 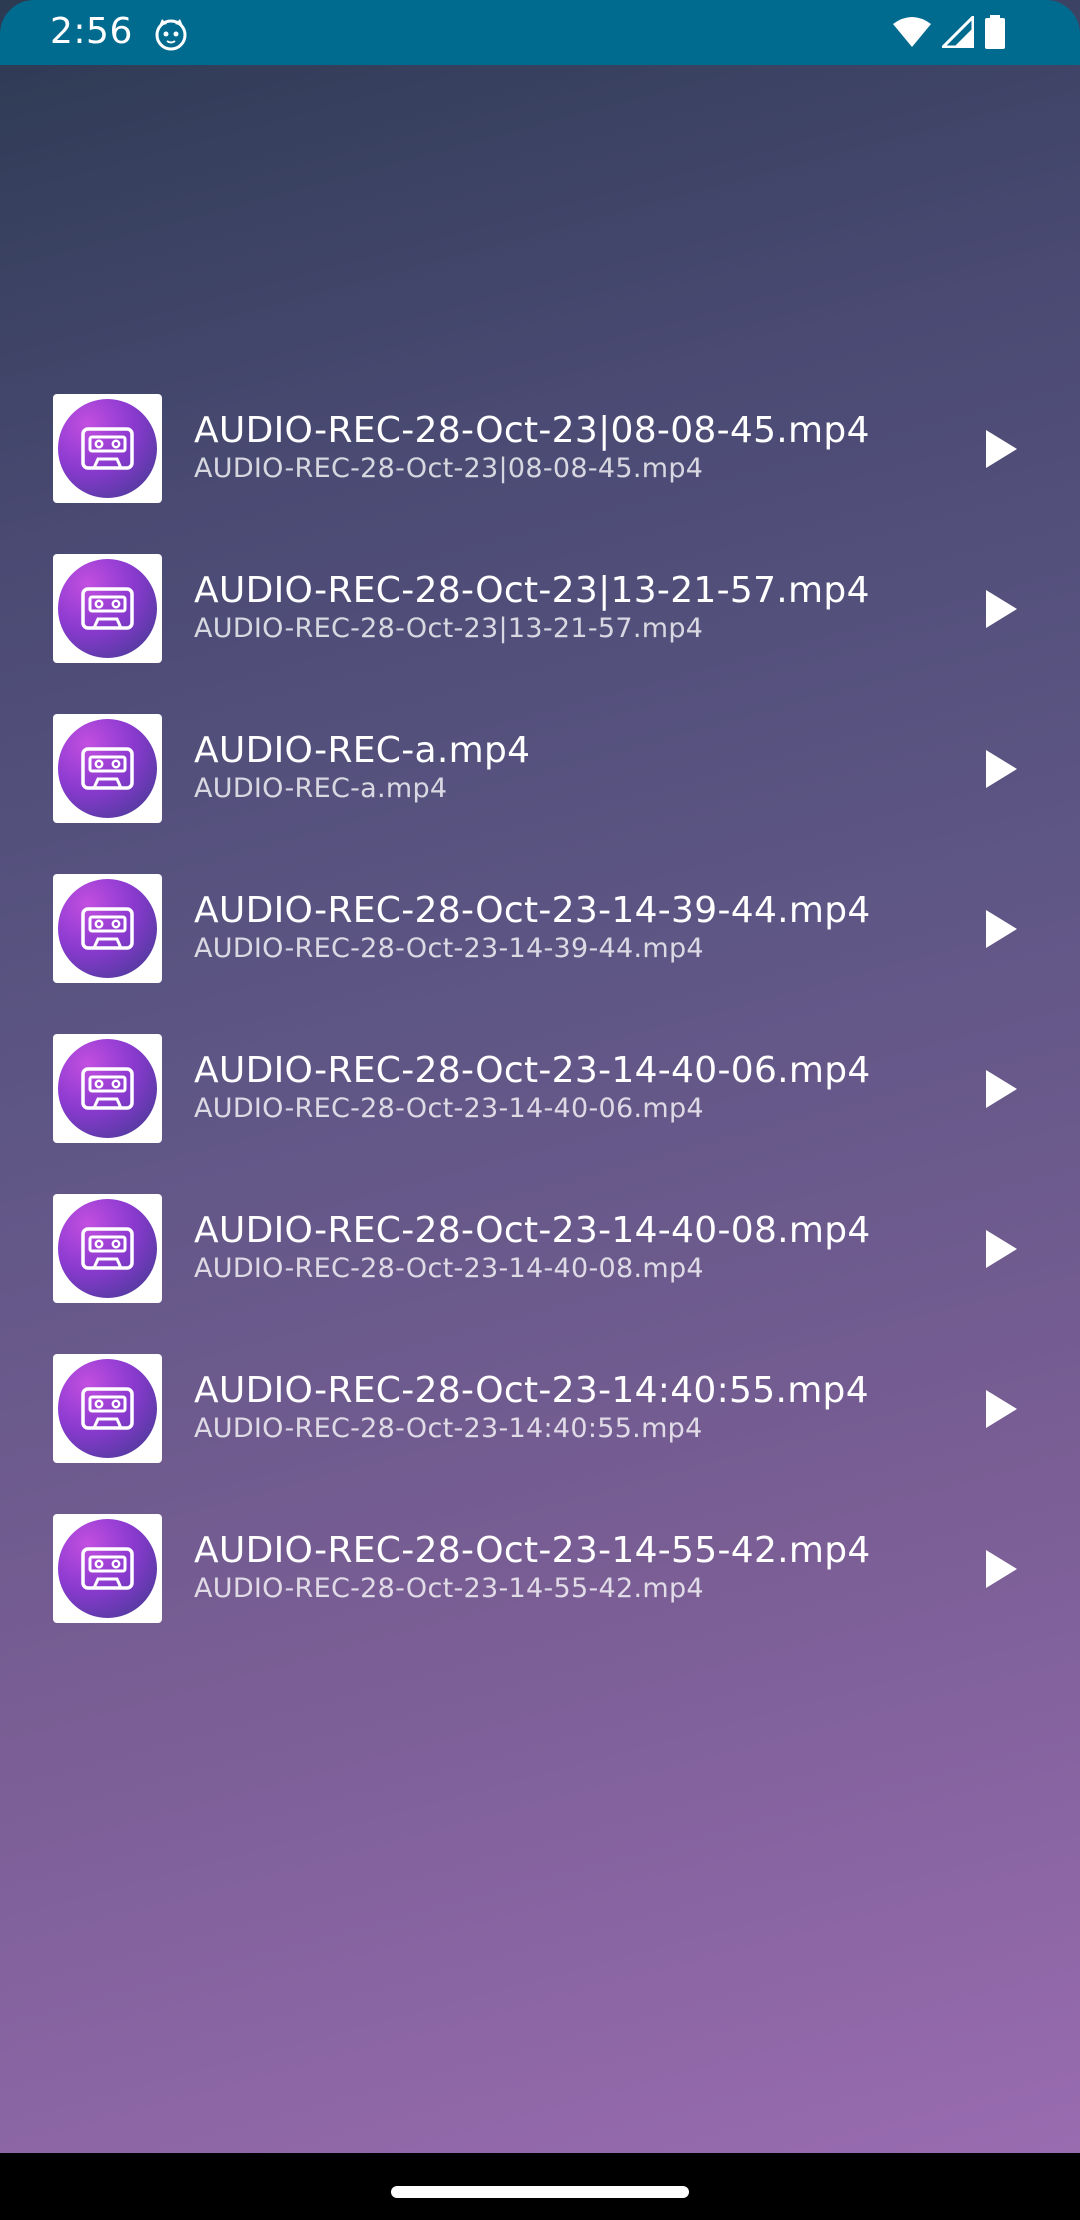 What do you see at coordinates (449, 468) in the screenshot?
I see `recording-subtitle: AUDIO-REC-28-Oct-23|08-08-45.mp4` at bounding box center [449, 468].